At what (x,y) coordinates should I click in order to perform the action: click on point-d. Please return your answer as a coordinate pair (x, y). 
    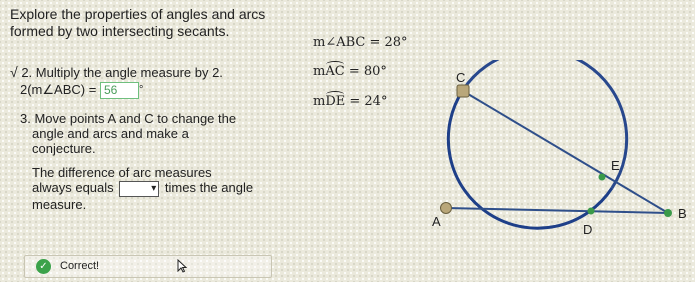
    Looking at the image, I should click on (591, 211).